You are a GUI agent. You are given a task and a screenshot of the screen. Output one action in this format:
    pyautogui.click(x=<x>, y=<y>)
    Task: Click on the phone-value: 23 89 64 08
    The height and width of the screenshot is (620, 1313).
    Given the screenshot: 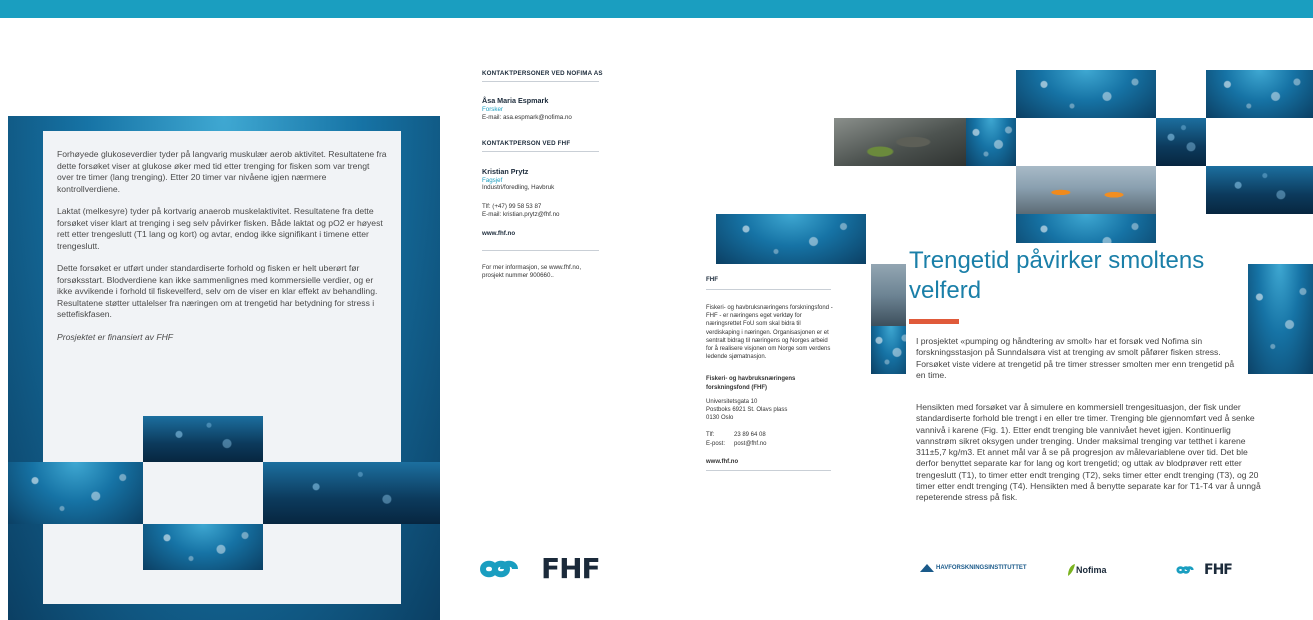 What is the action you would take?
    pyautogui.click(x=750, y=435)
    